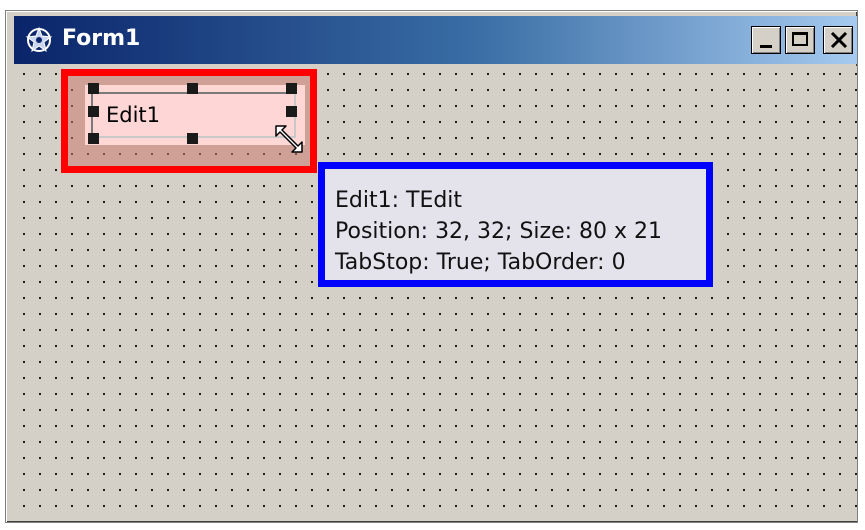 The image size is (865, 530). I want to click on maximize-icon, so click(800, 39).